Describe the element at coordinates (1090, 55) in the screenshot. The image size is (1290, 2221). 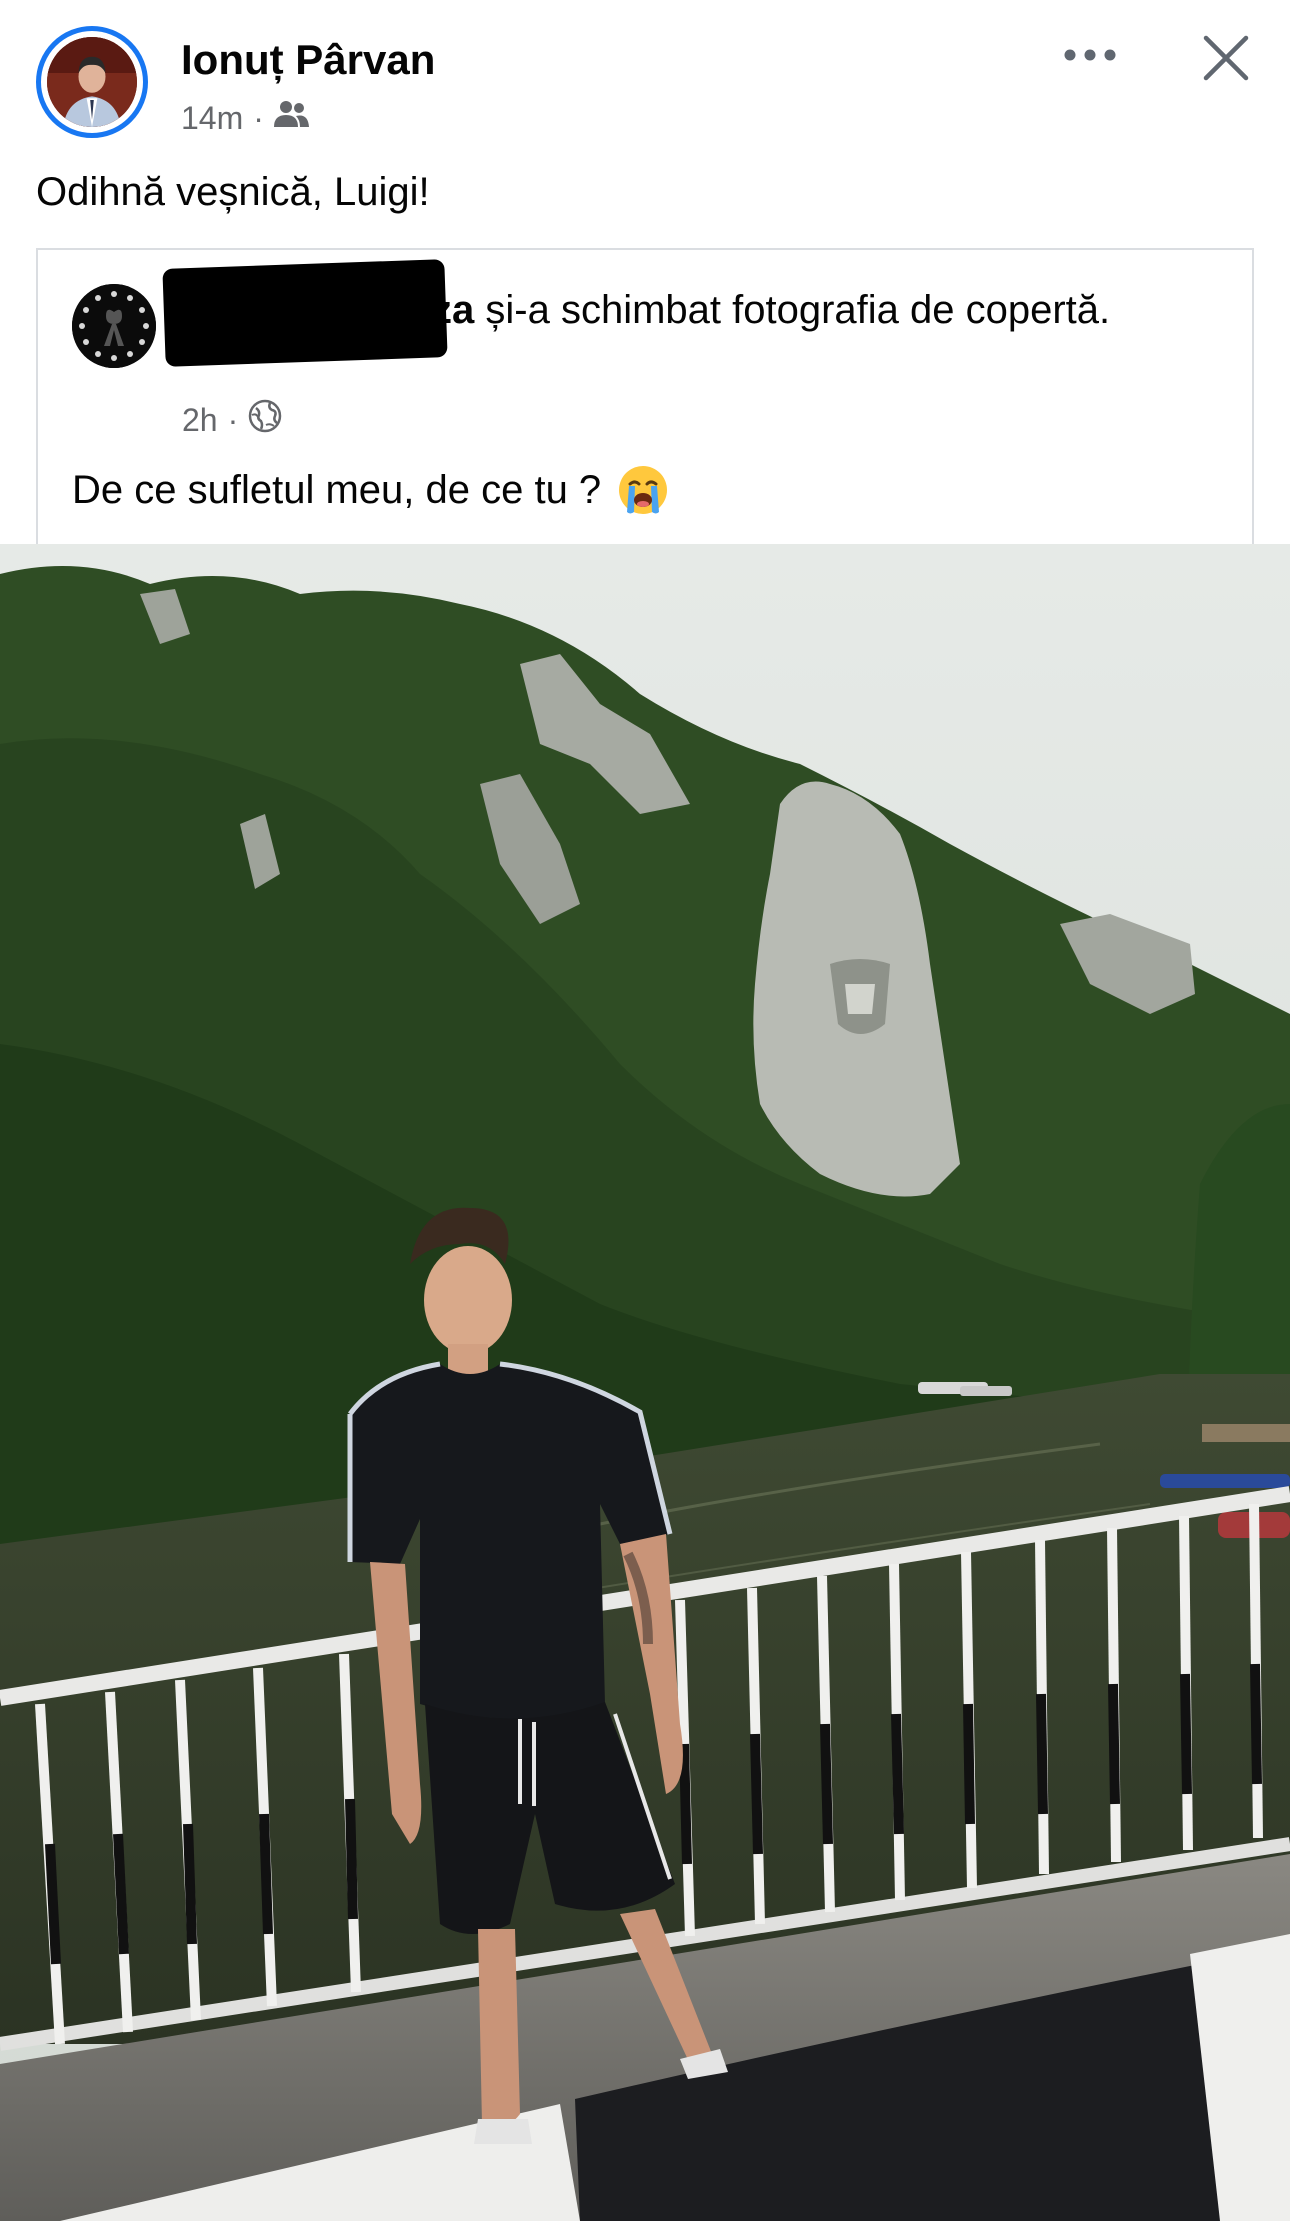
I see `more-options-icon` at that location.